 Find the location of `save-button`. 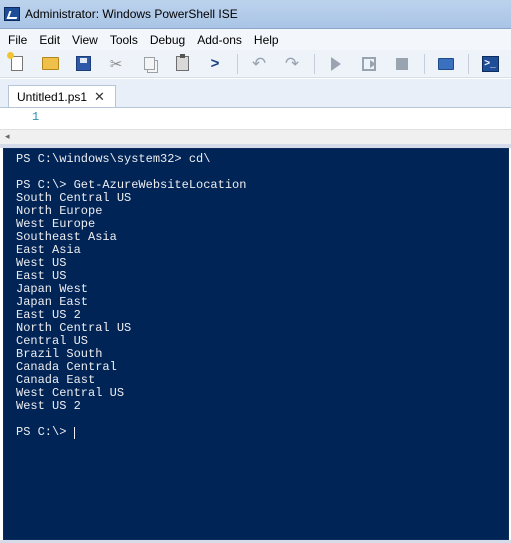

save-button is located at coordinates (83, 64).